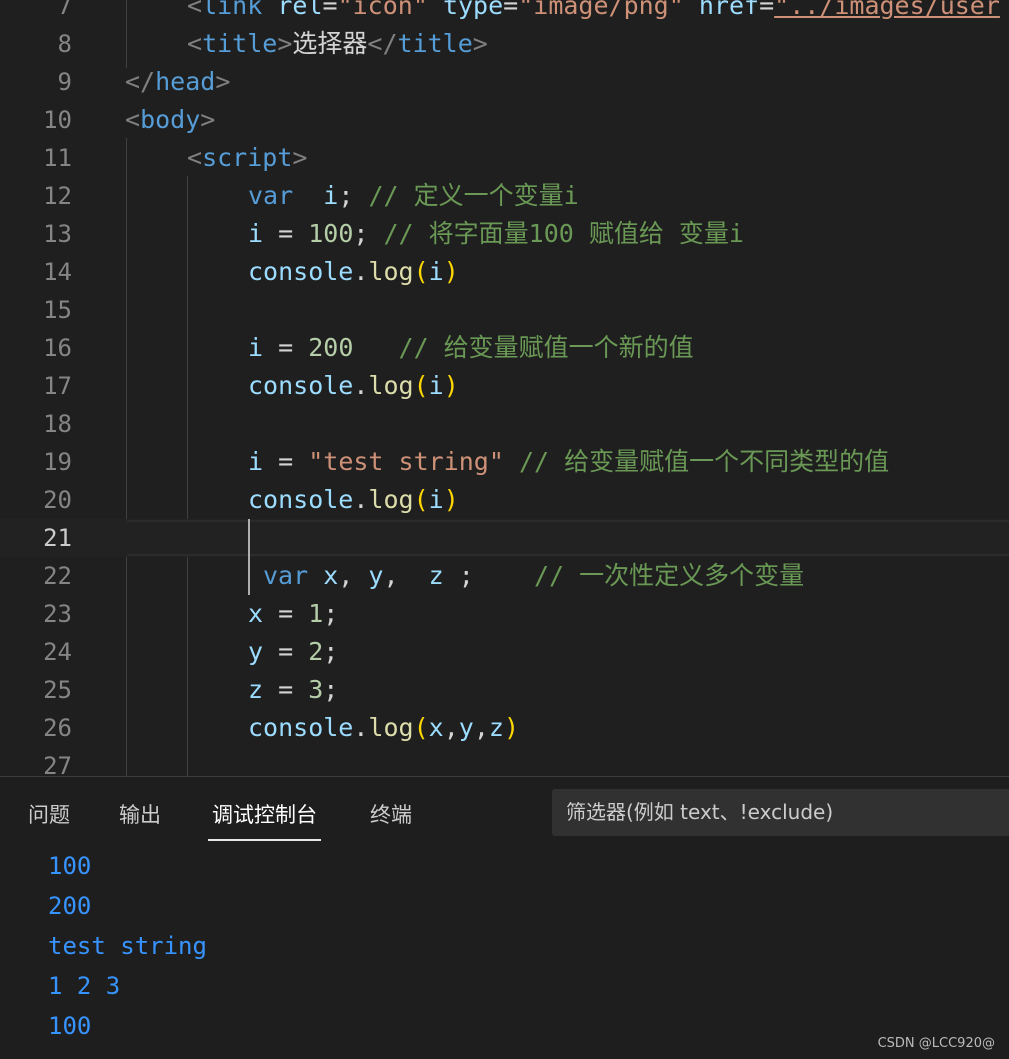 The width and height of the screenshot is (1009, 1059). I want to click on code-text: console.log(x,y,z), so click(383, 728).